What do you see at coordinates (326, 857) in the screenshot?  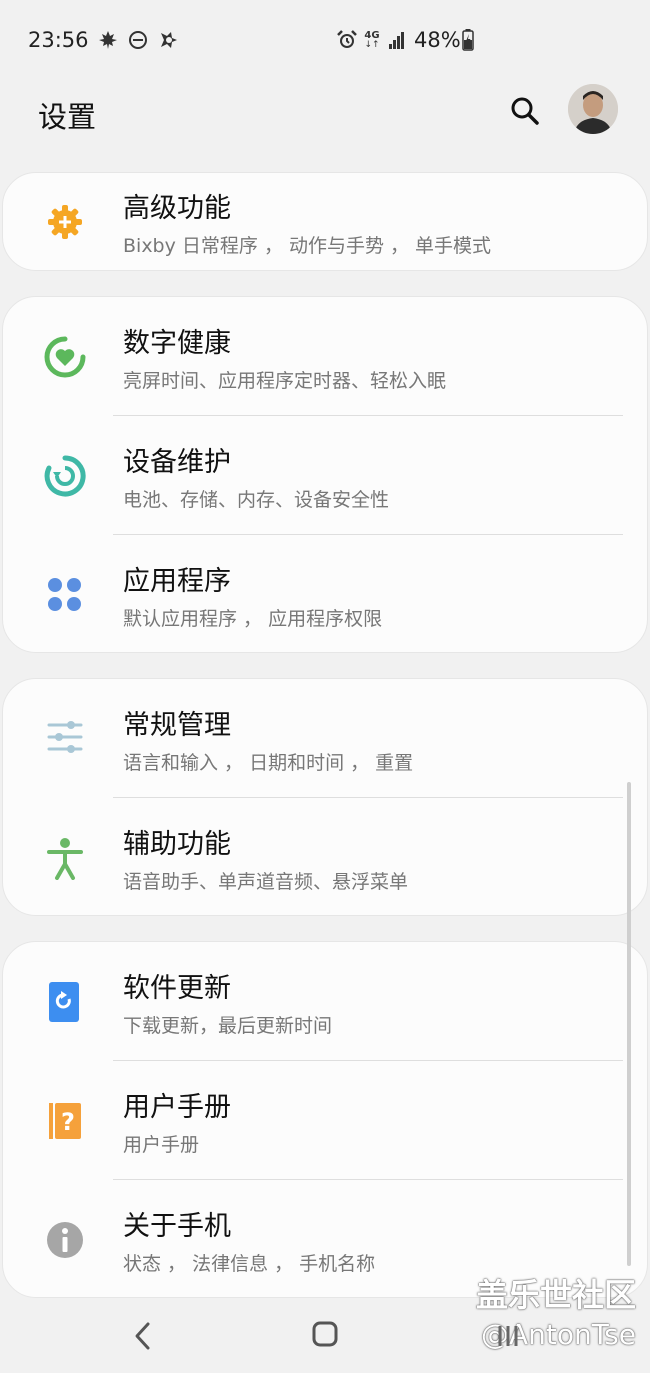 I see `settings-item-accessibility: 辅助功能 语音助手、单声道音频、悬浮菜单` at bounding box center [326, 857].